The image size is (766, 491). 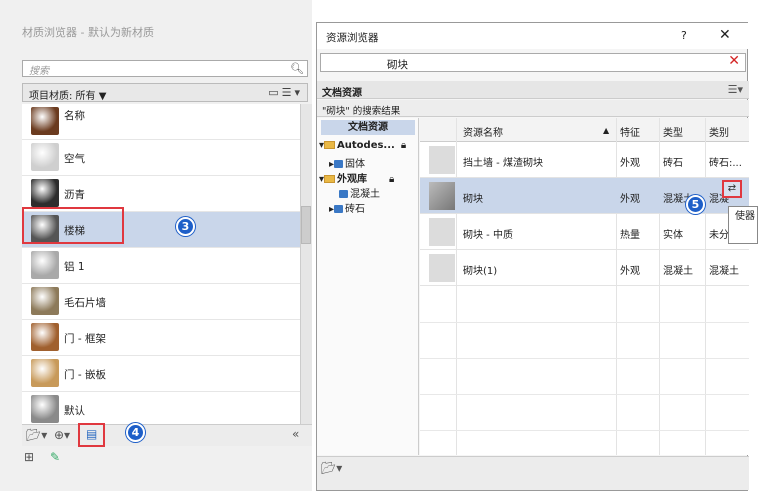 I want to click on results-header: "砌块" 的搜索结果, so click(x=533, y=108).